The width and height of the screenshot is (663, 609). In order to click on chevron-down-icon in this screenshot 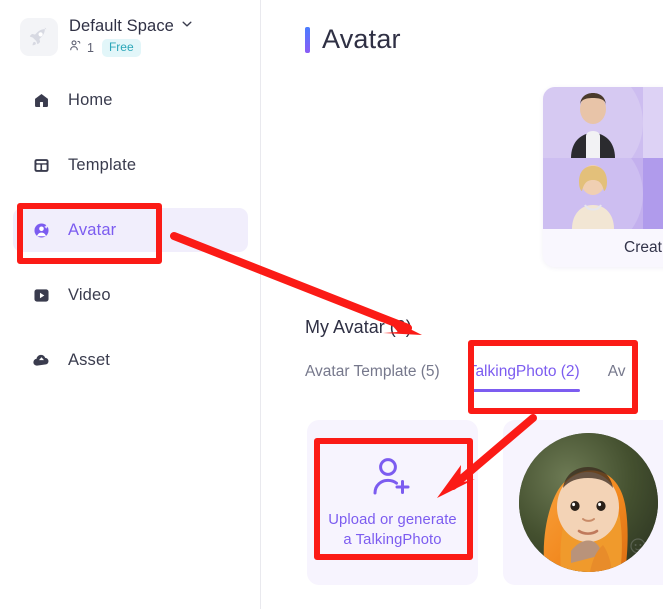, I will do `click(187, 26)`.